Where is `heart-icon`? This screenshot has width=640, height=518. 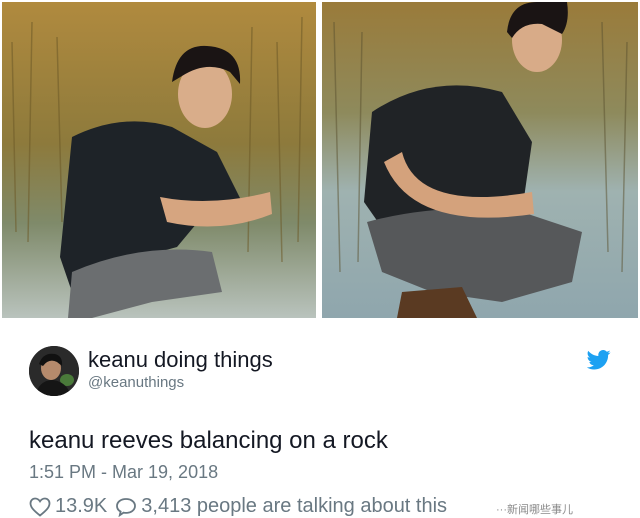
heart-icon is located at coordinates (40, 507).